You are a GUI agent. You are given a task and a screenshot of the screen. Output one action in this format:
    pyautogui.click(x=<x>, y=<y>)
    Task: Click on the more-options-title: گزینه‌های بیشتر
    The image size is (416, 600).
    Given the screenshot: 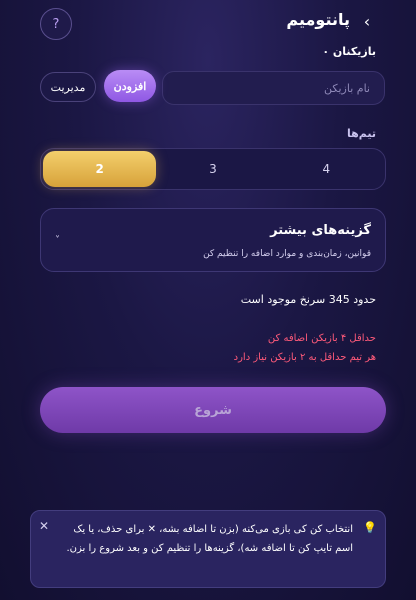 What is the action you would take?
    pyautogui.click(x=320, y=230)
    